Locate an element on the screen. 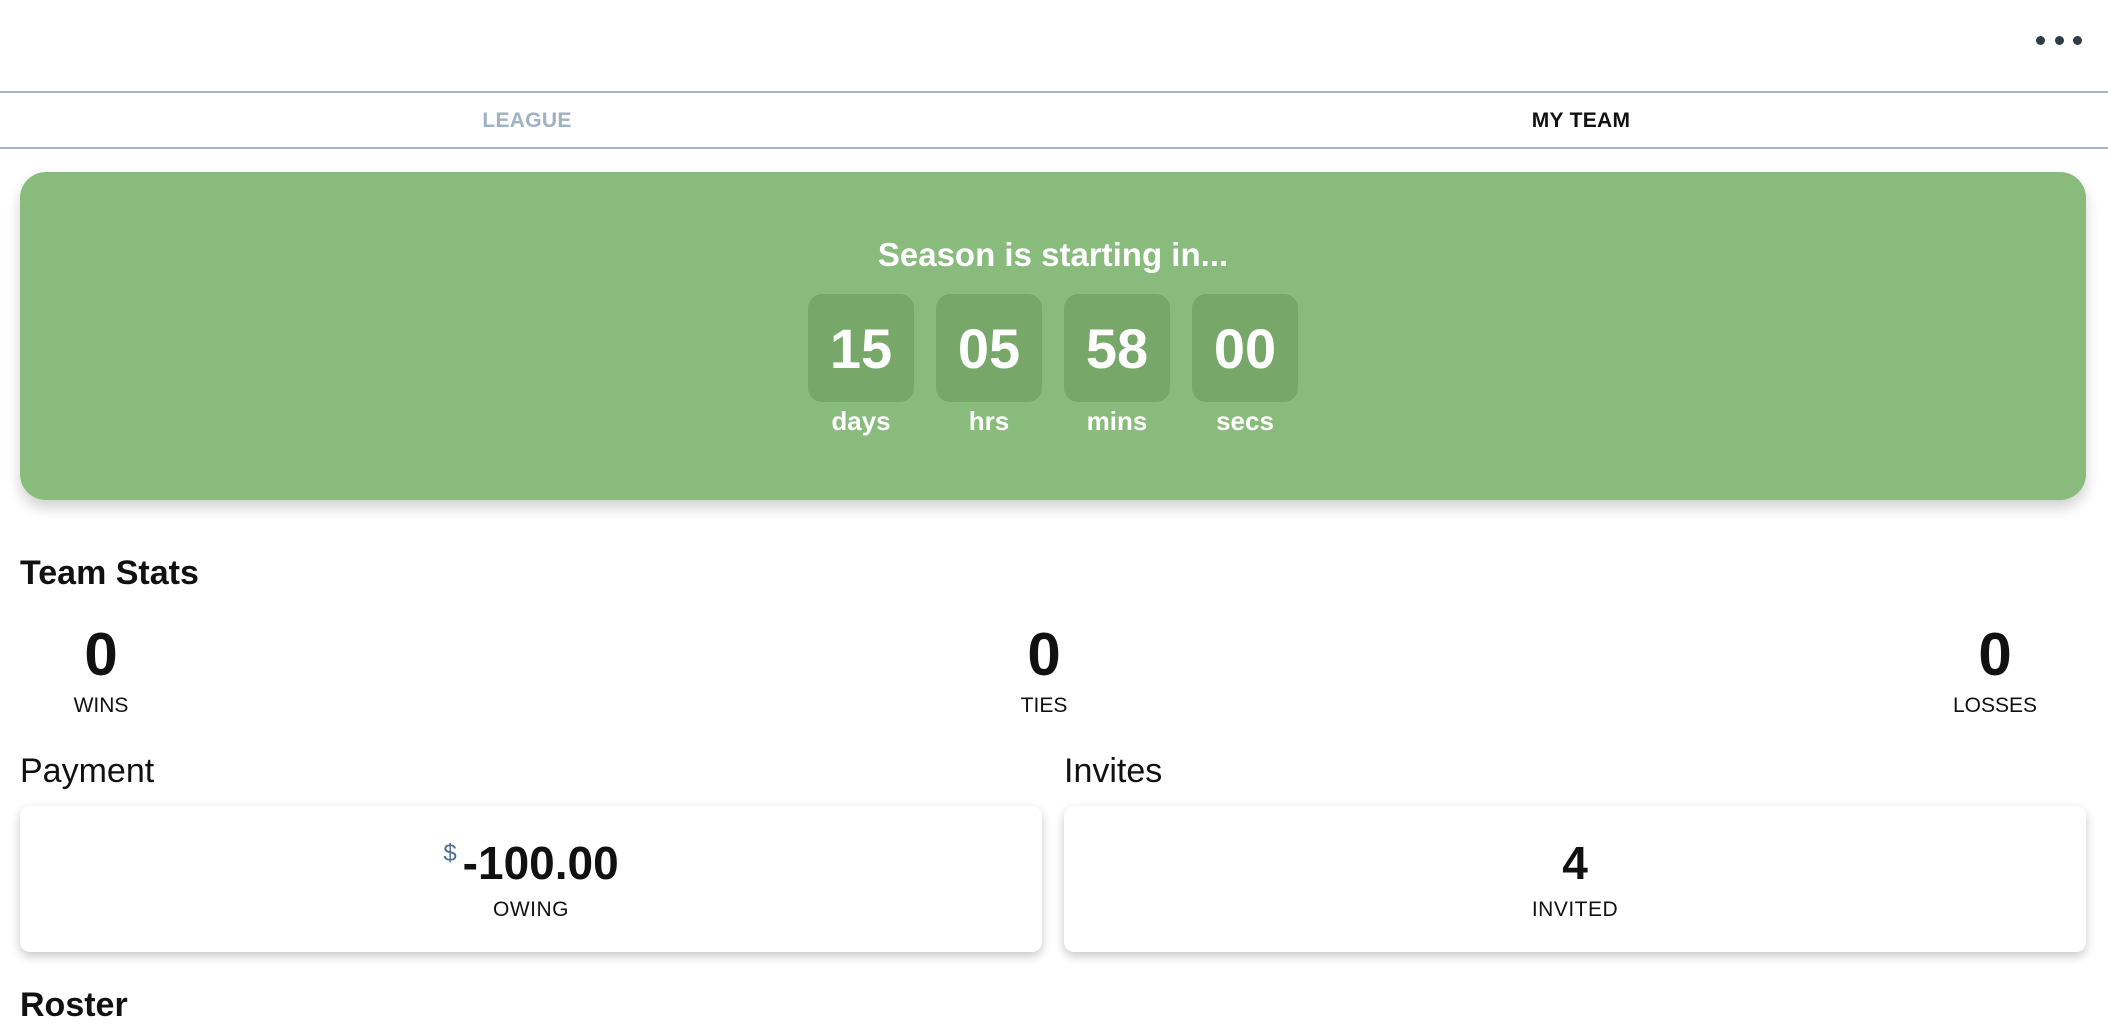  countdown-hours-value: 05 is located at coordinates (989, 348).